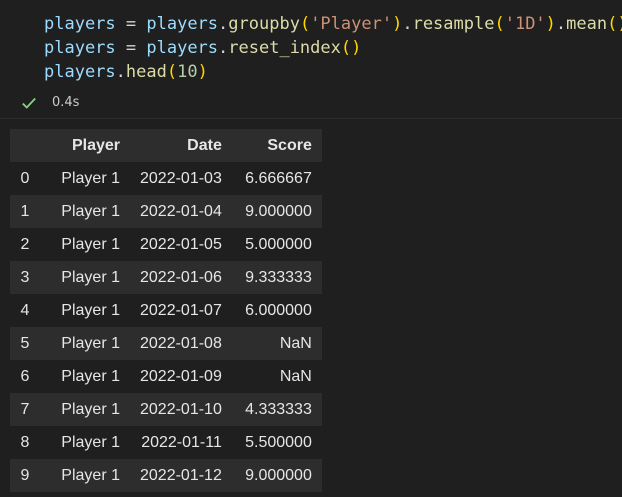  What do you see at coordinates (351, 24) in the screenshot?
I see `code-token: 'Player'` at bounding box center [351, 24].